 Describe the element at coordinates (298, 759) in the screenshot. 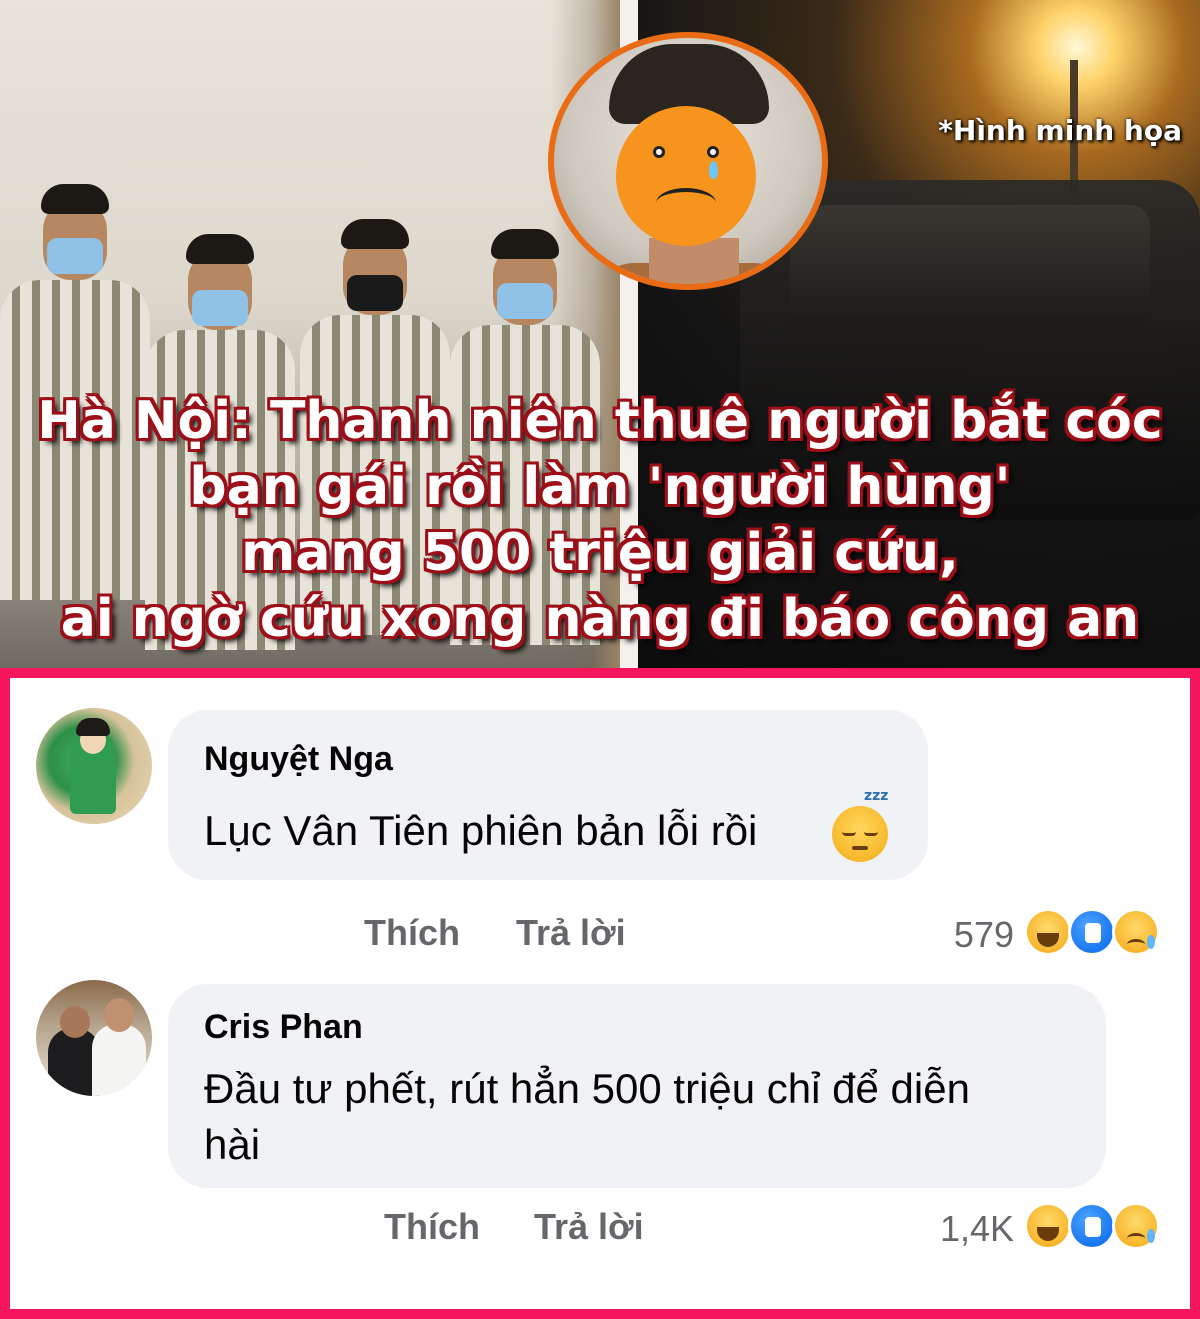

I see `comment-author: Nguyệt Nga` at that location.